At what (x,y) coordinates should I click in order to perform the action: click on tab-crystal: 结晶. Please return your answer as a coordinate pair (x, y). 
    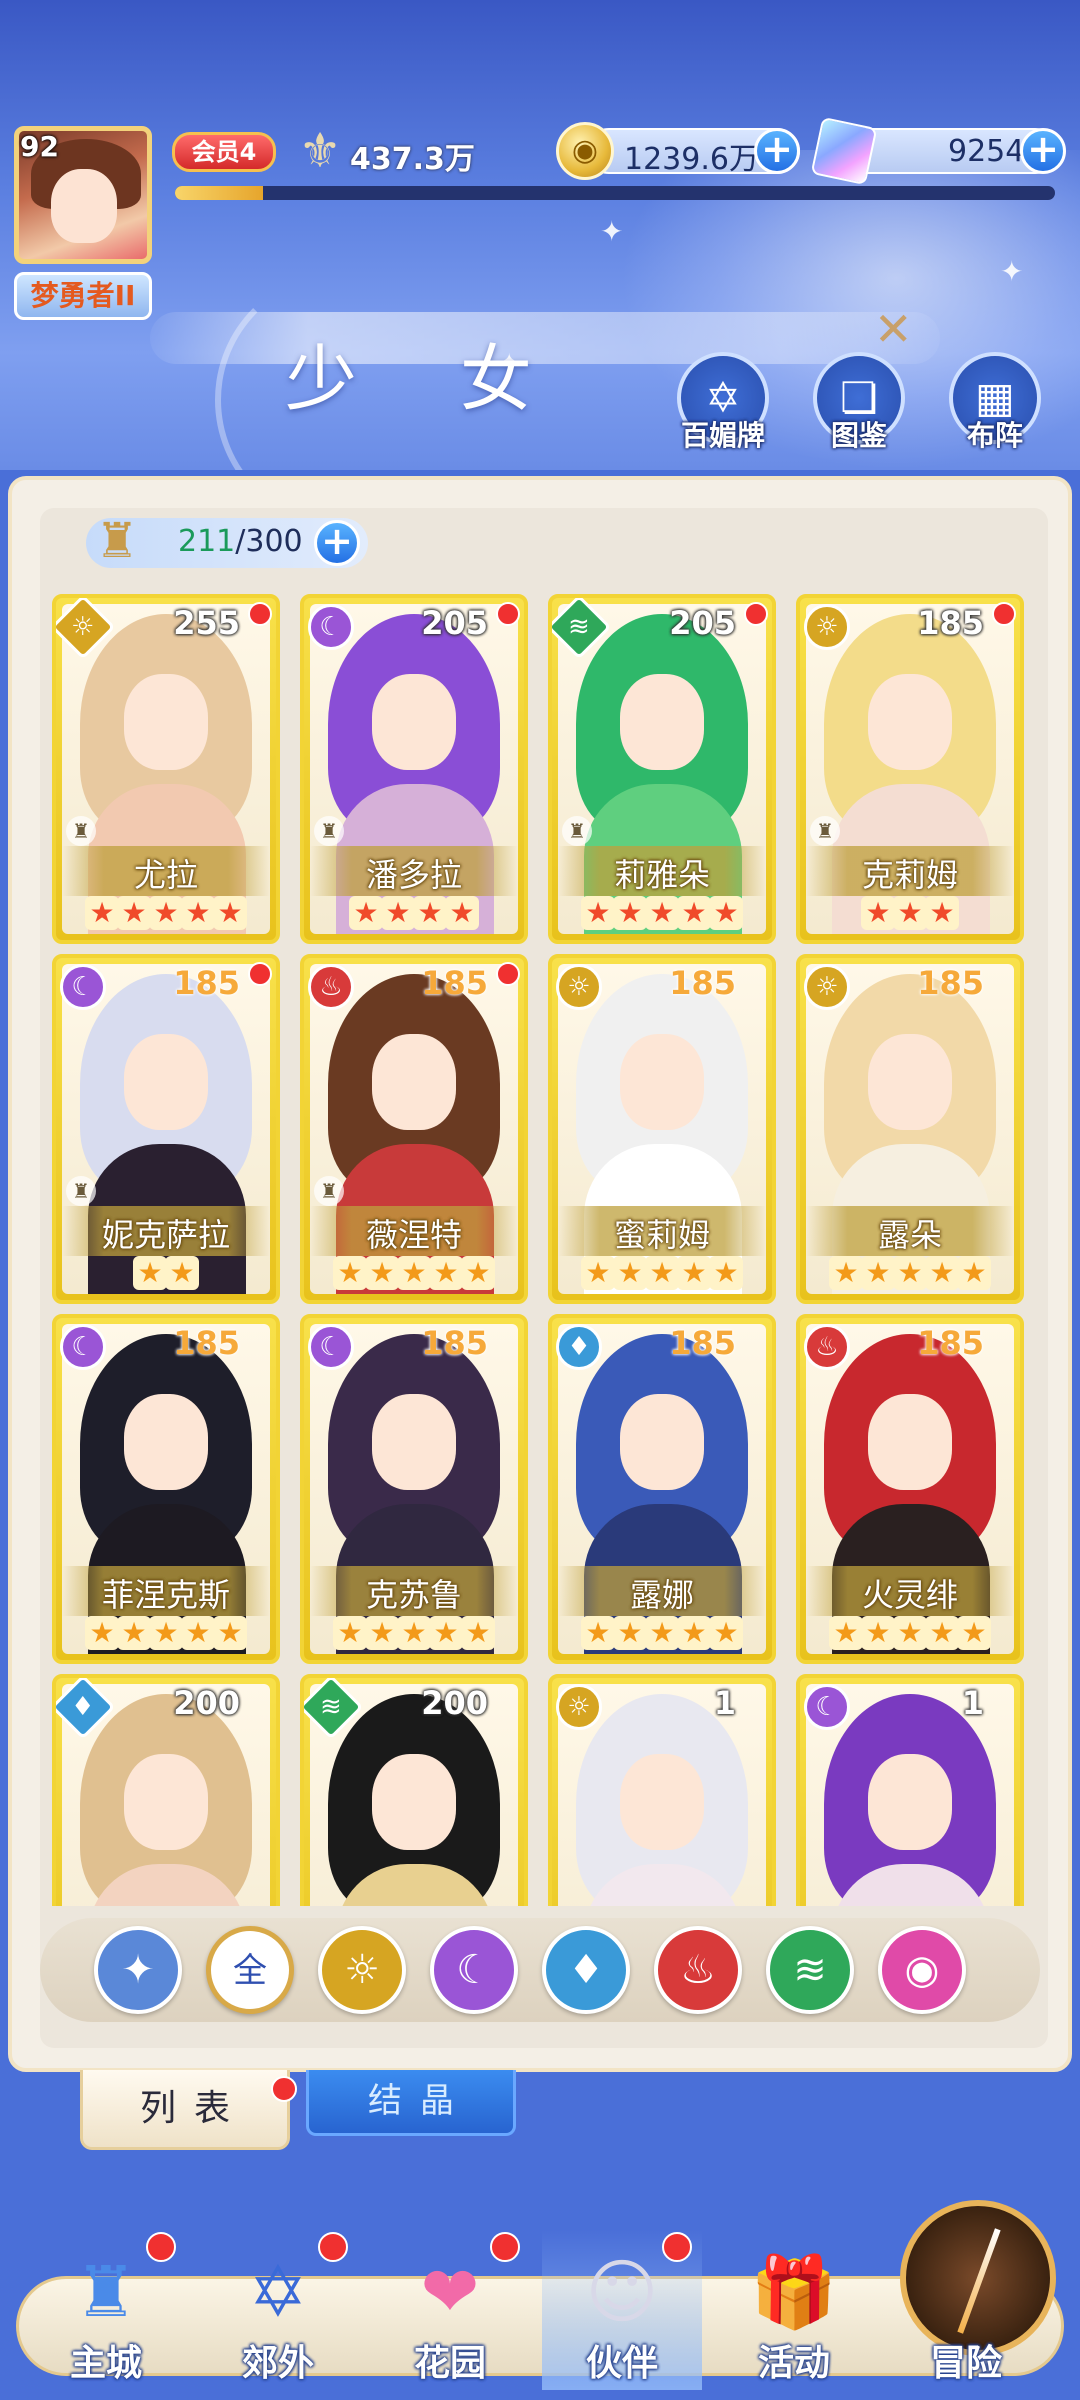
    Looking at the image, I should click on (411, 2103).